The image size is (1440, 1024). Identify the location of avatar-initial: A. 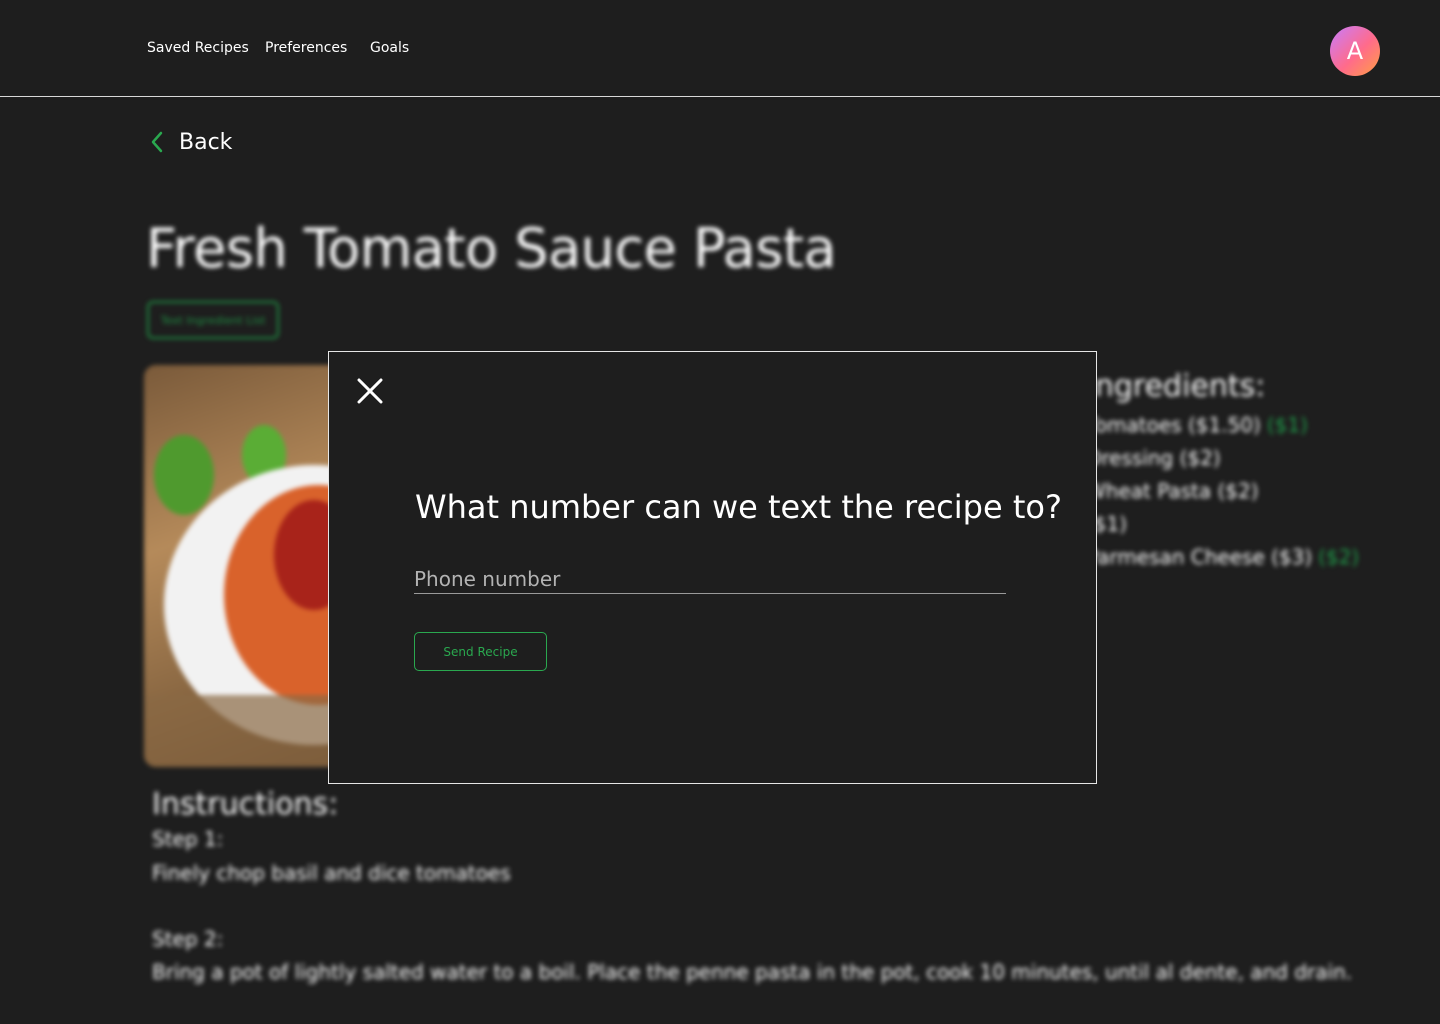
(1355, 51).